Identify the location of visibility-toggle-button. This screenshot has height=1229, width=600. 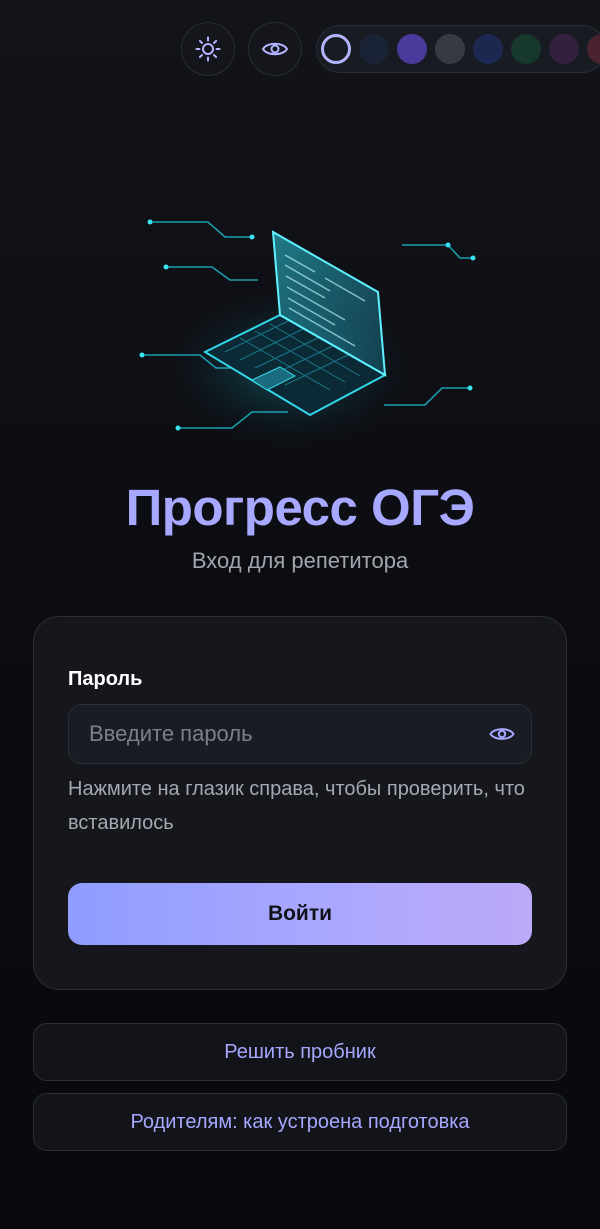
(275, 49).